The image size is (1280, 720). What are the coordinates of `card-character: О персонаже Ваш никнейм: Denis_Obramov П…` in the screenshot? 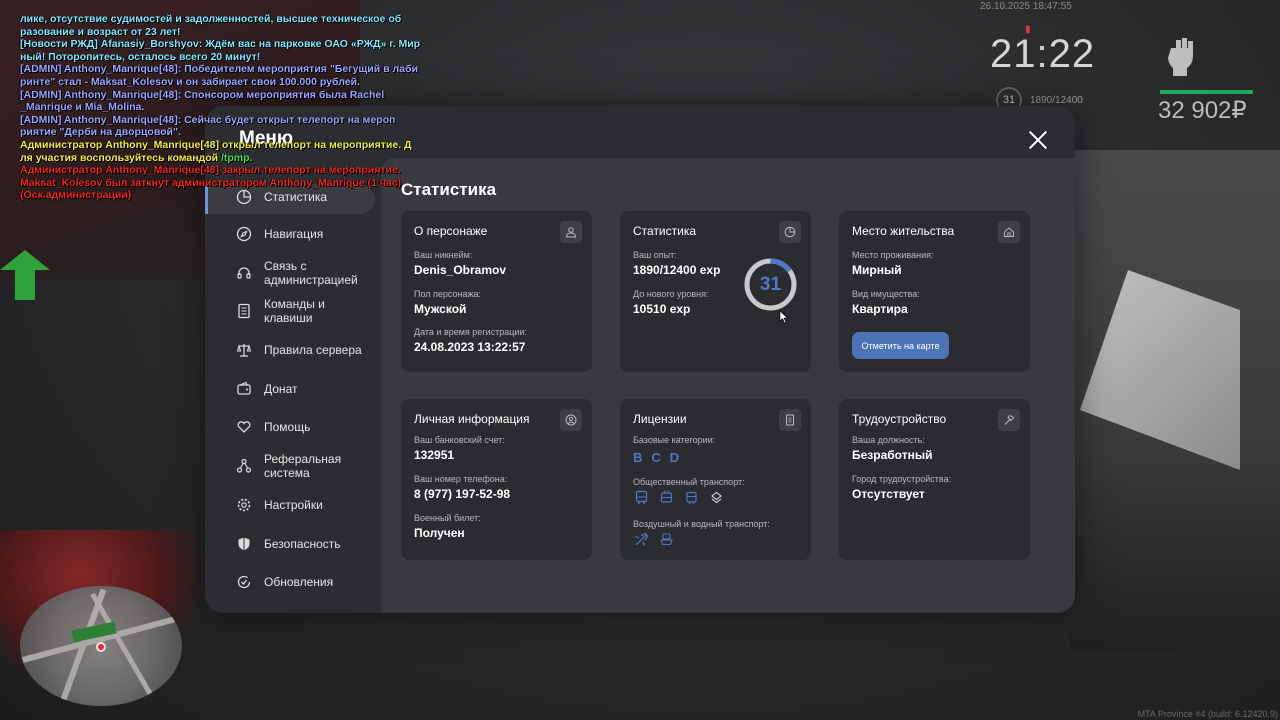 It's located at (496, 291).